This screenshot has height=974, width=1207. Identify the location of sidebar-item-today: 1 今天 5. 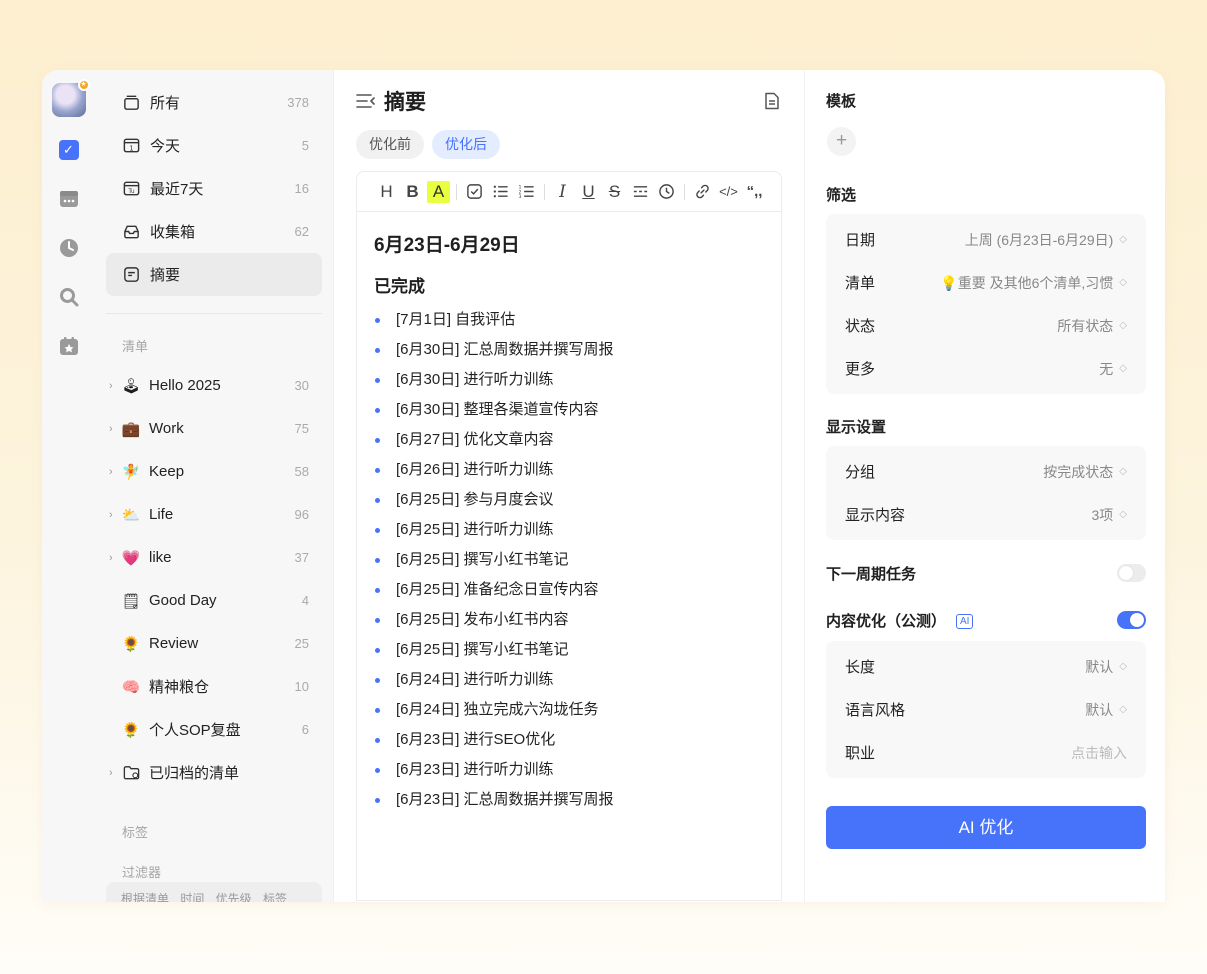
(214, 145).